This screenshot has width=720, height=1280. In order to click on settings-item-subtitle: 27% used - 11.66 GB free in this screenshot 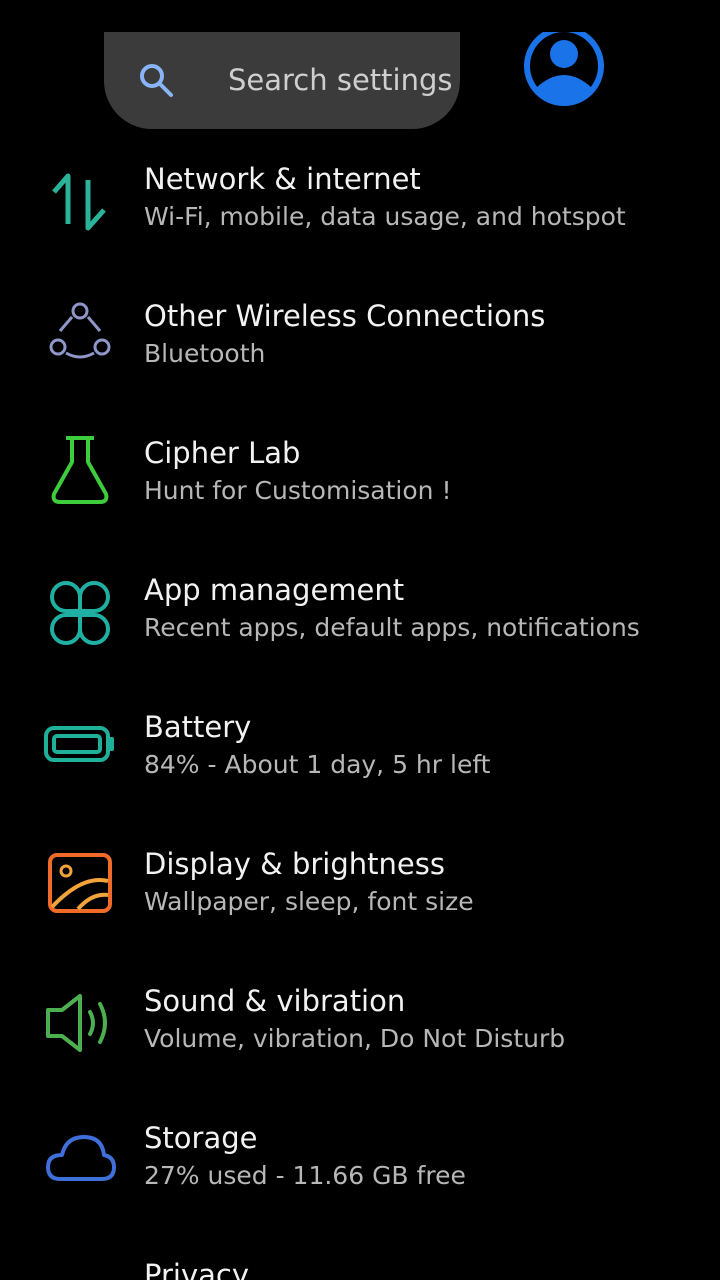, I will do `click(305, 1175)`.